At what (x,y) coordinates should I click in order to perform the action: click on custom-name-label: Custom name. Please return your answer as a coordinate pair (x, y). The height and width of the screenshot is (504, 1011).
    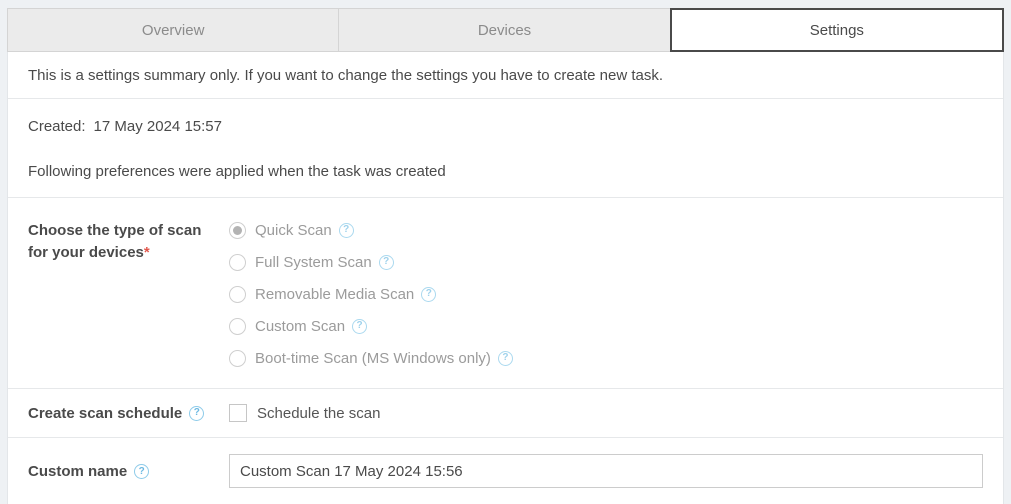
    Looking at the image, I should click on (78, 471).